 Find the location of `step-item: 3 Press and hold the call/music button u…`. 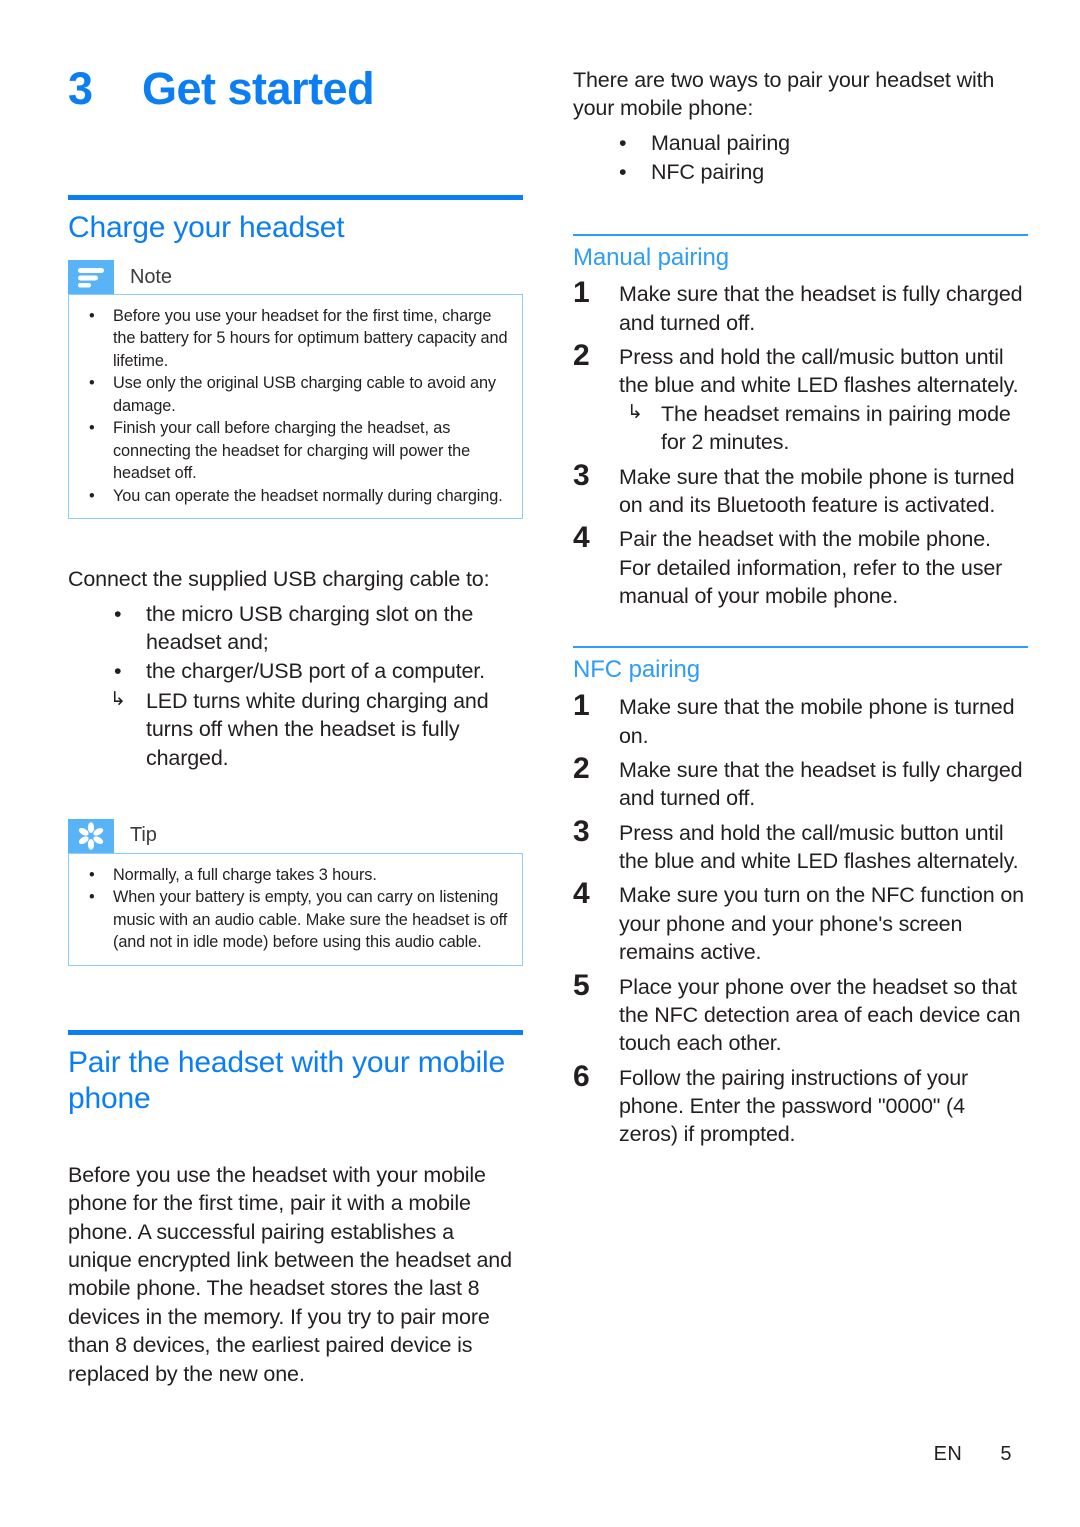

step-item: 3 Press and hold the call/music button u… is located at coordinates (800, 845).